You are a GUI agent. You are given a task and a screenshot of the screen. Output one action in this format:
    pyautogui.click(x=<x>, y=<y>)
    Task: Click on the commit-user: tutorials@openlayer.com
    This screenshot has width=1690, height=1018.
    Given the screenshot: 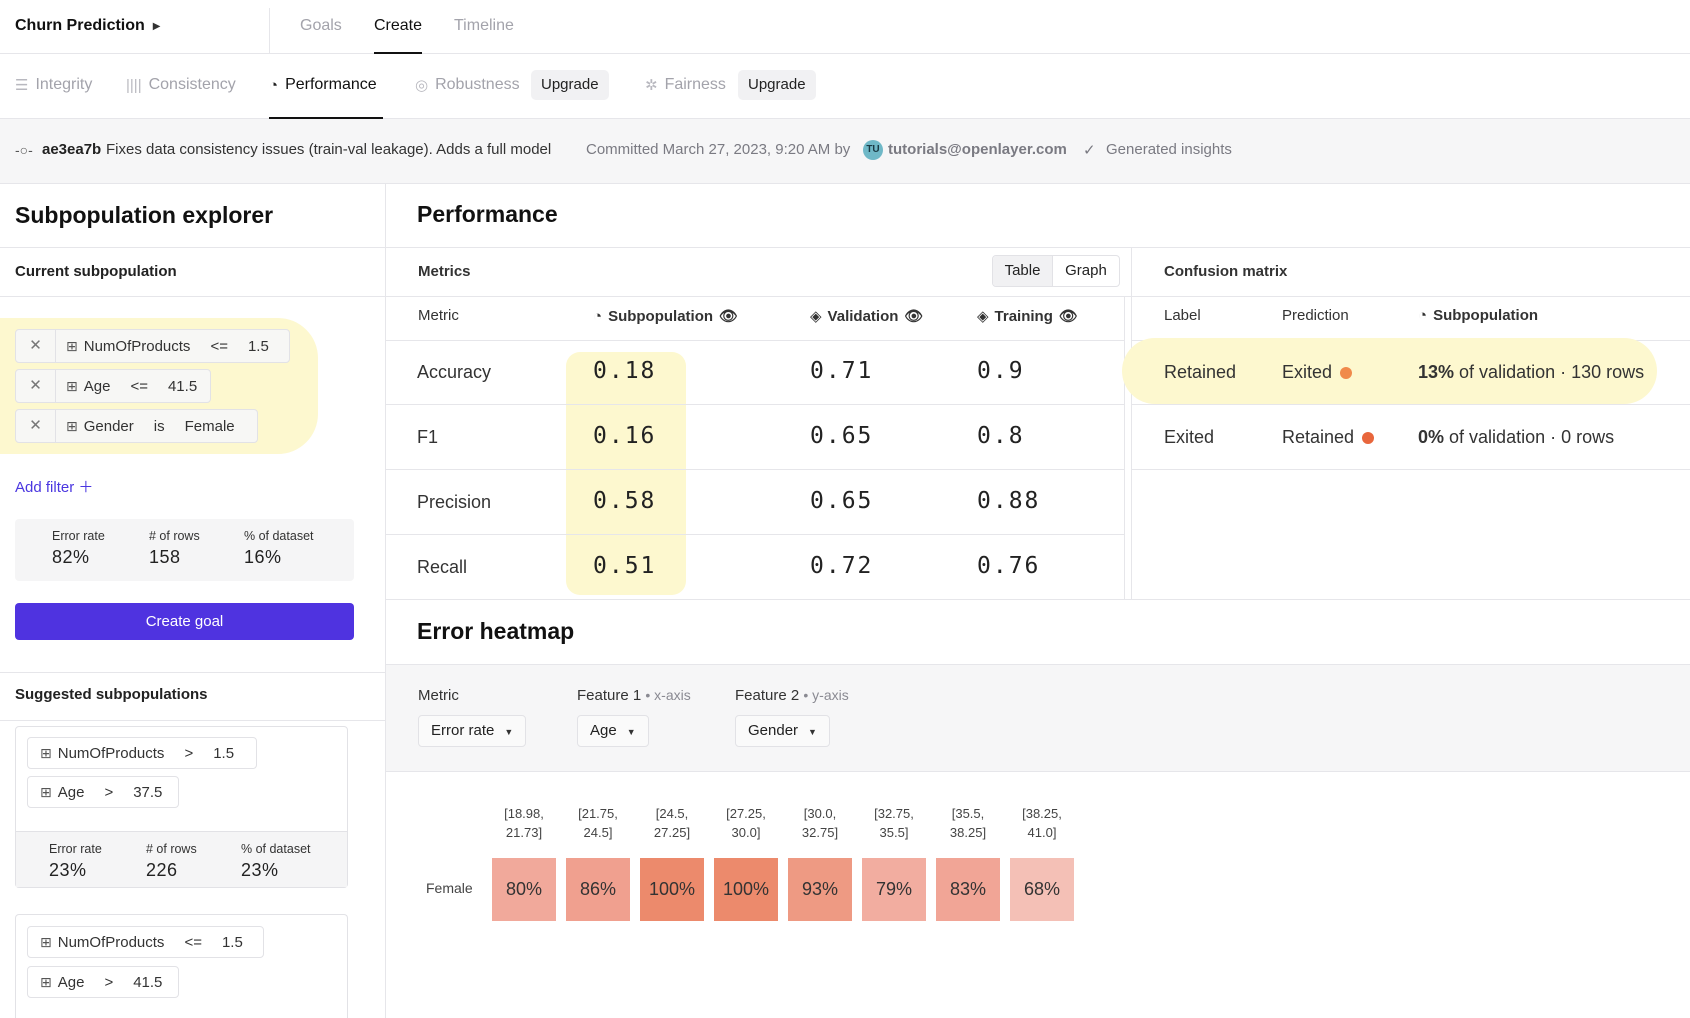 What is the action you would take?
    pyautogui.click(x=977, y=149)
    